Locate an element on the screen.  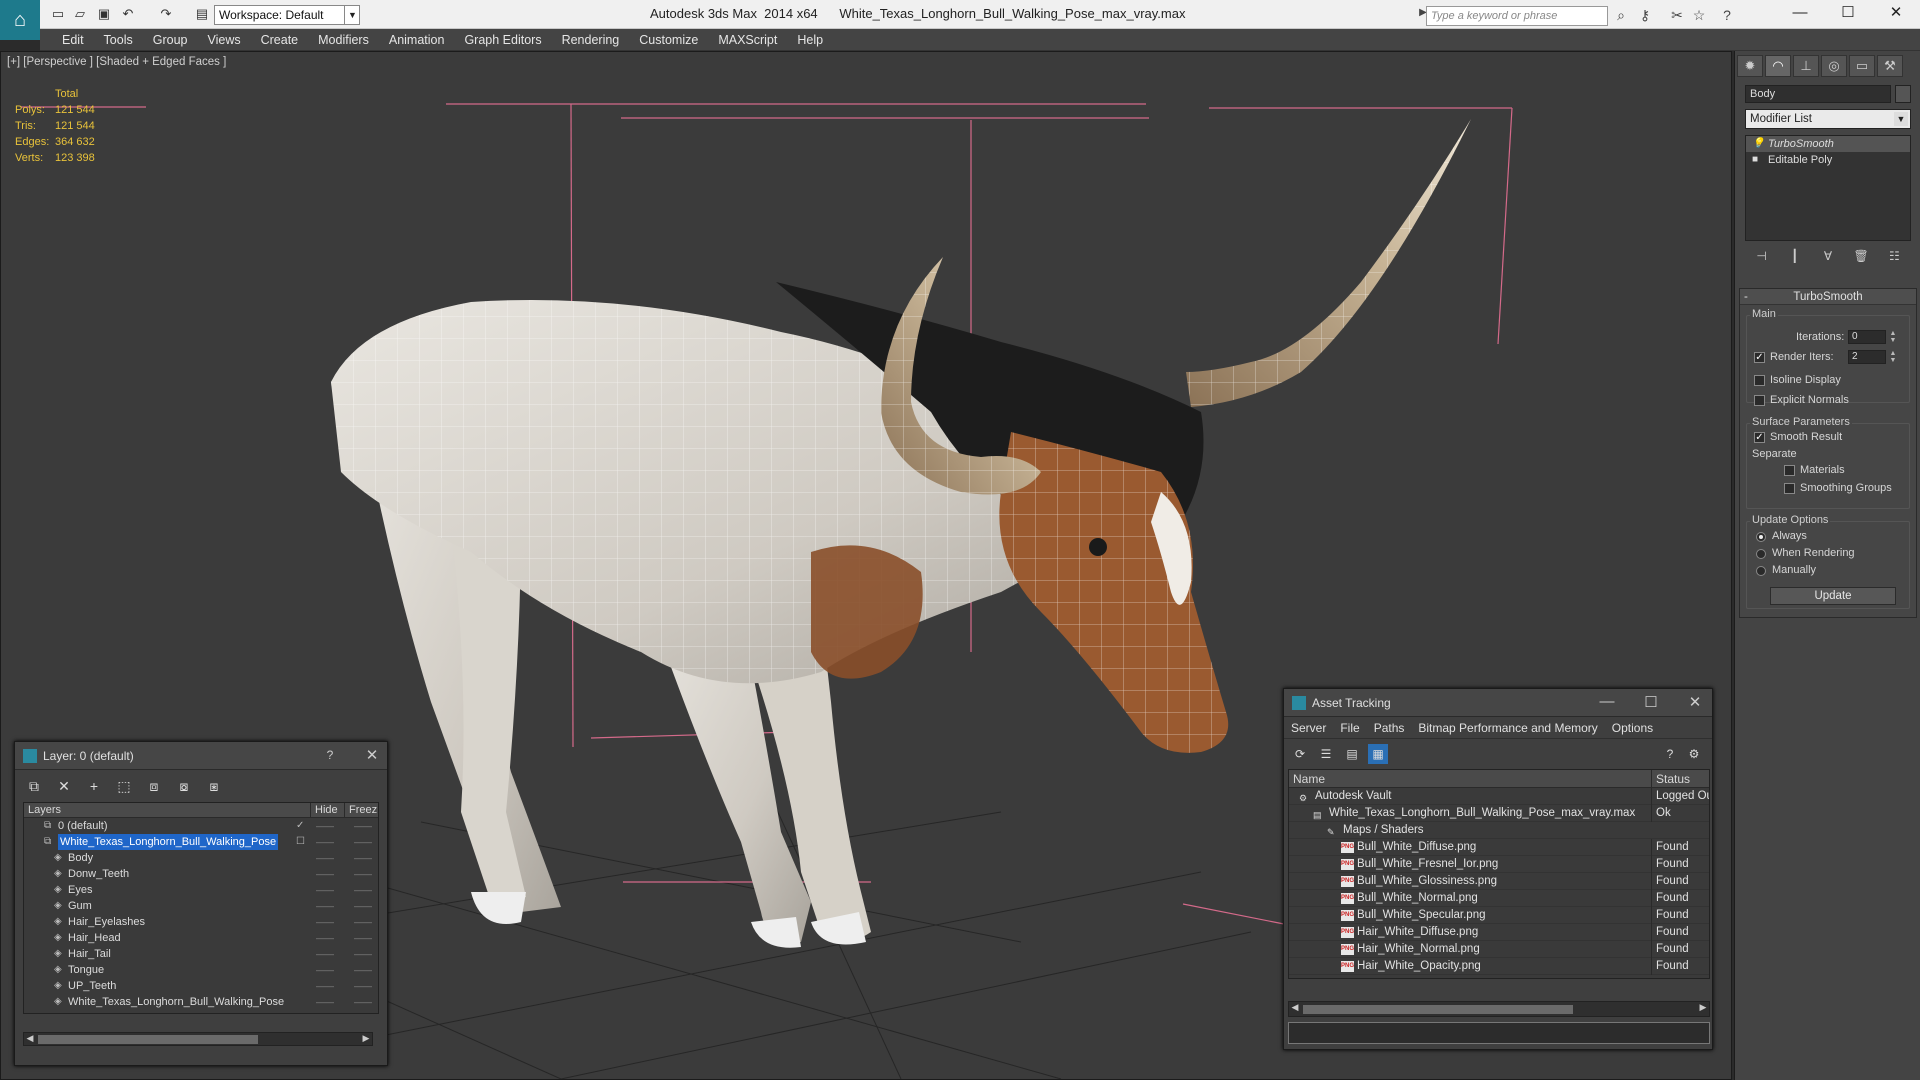
delete-layer-icon: ✕ is located at coordinates (64, 786).